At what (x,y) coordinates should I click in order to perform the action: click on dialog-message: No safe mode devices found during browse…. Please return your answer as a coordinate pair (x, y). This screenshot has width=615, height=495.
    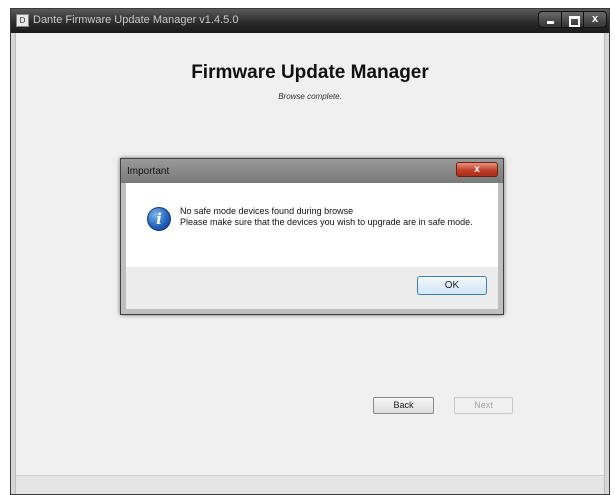
    Looking at the image, I should click on (330, 217).